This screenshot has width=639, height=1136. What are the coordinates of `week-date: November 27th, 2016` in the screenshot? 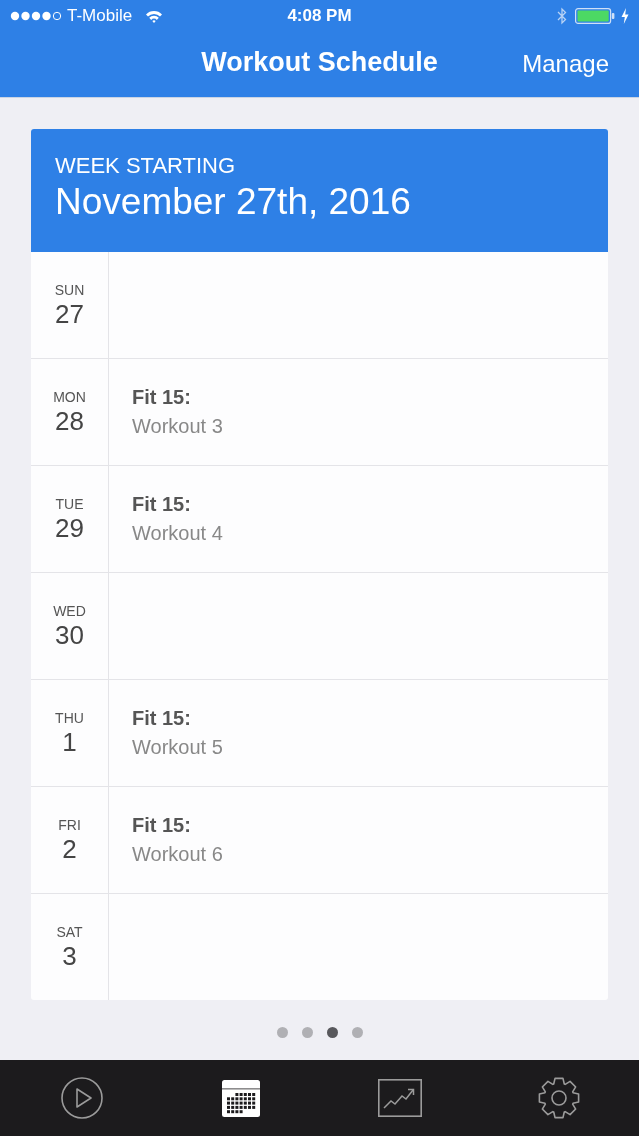 It's located at (233, 201).